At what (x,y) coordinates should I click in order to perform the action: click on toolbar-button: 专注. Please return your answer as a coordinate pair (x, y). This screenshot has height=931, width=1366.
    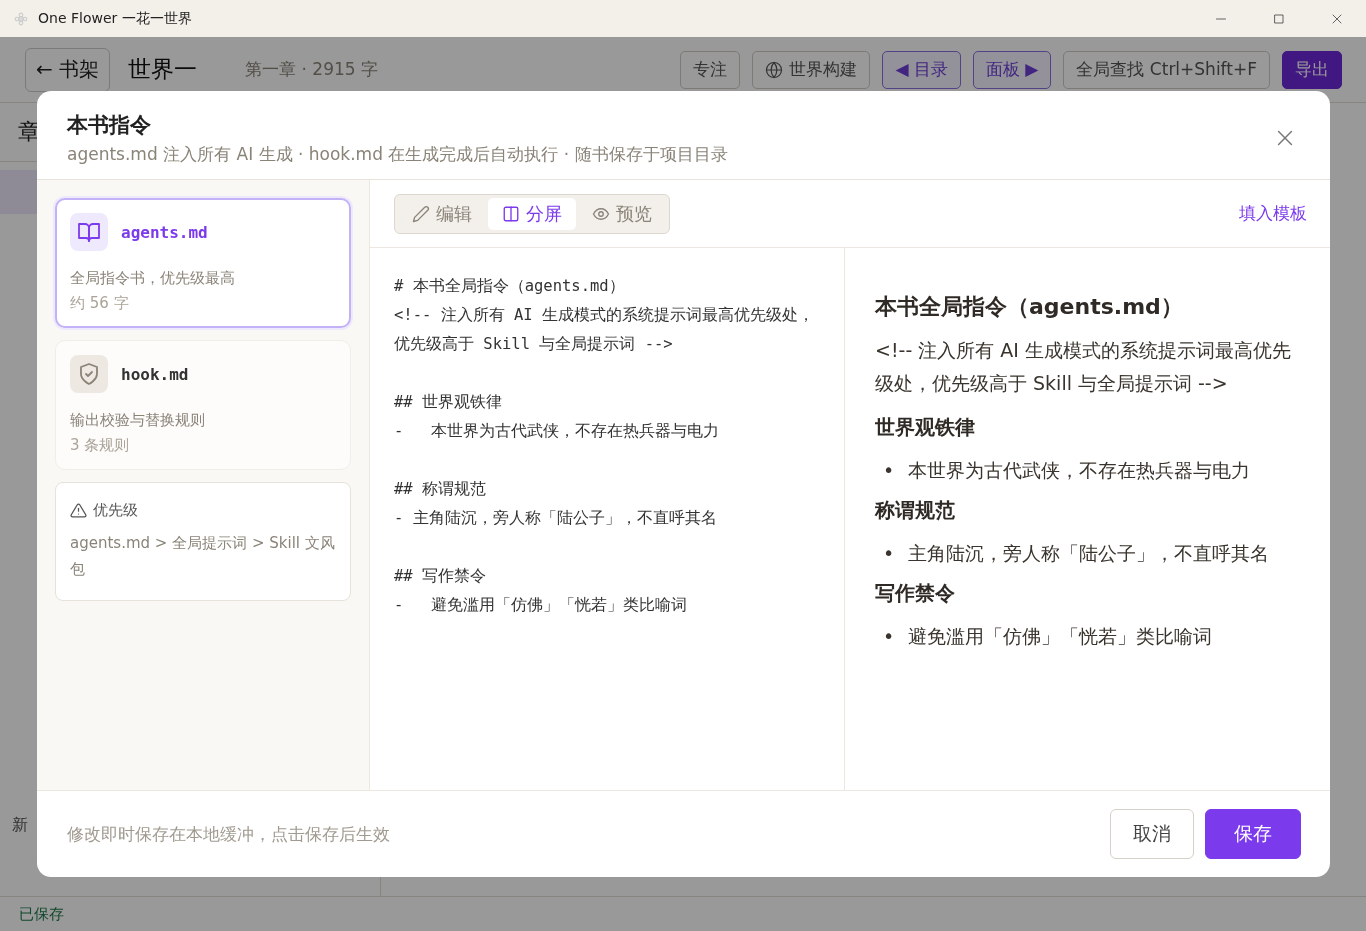
    Looking at the image, I should click on (710, 69).